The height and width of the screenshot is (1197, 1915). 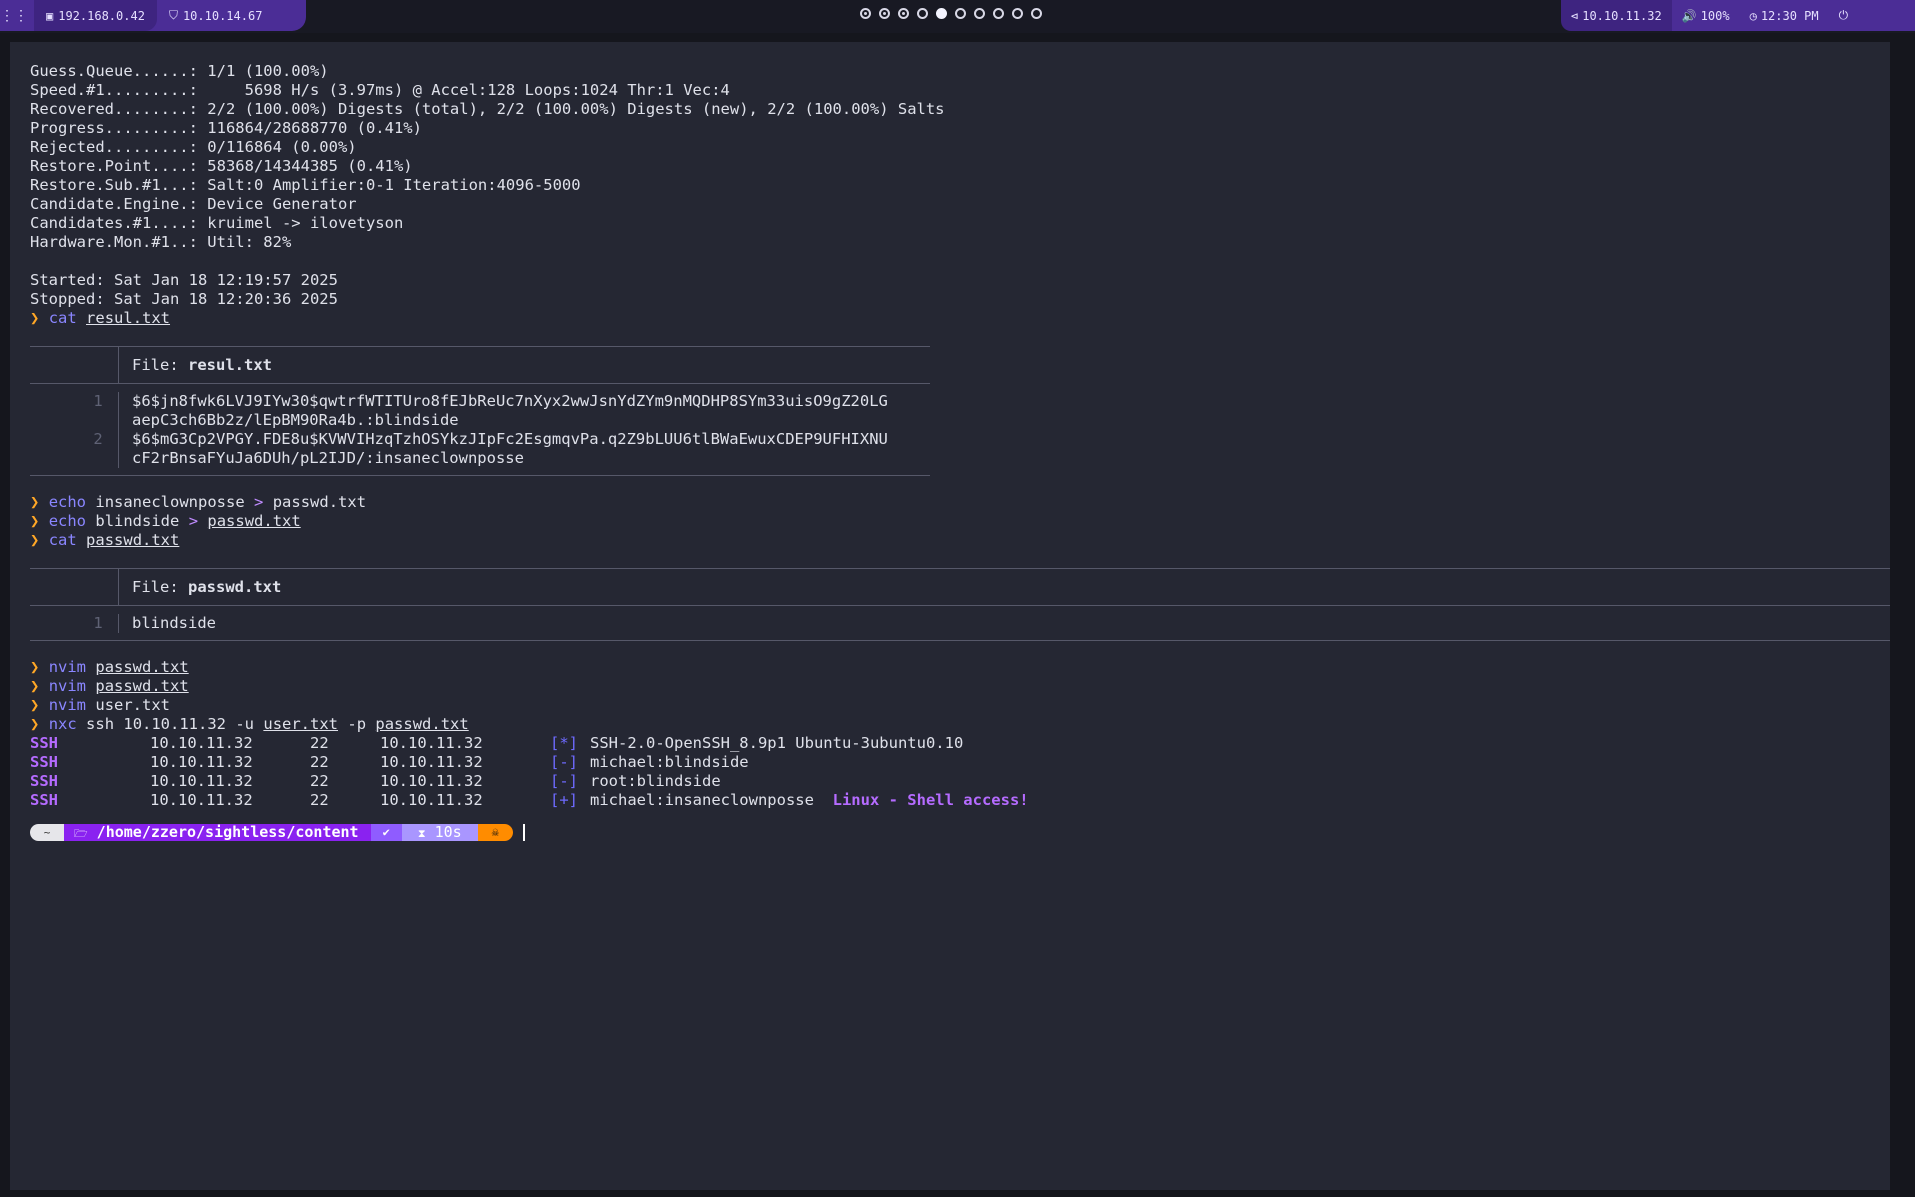 What do you see at coordinates (495, 832) in the screenshot?
I see `skull-icon: ☠` at bounding box center [495, 832].